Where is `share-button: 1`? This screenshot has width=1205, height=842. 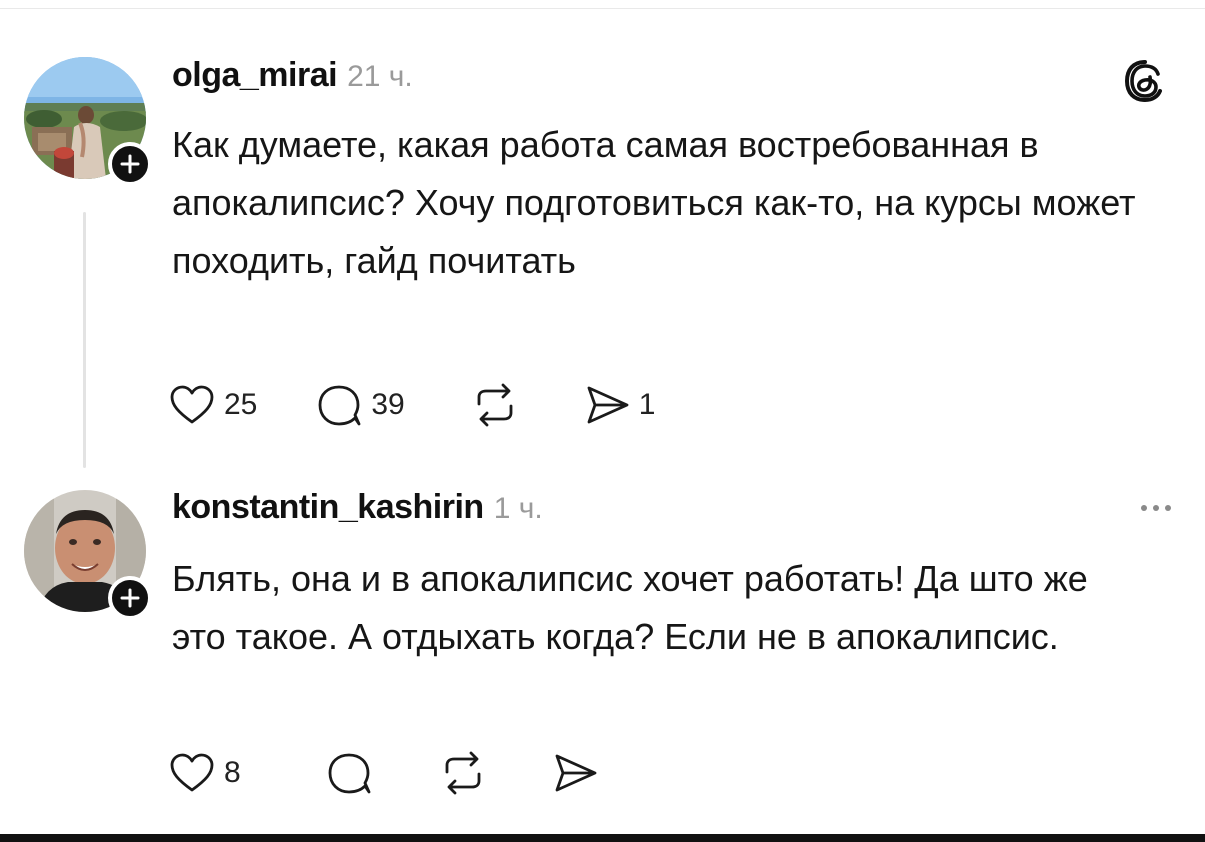 share-button: 1 is located at coordinates (619, 405).